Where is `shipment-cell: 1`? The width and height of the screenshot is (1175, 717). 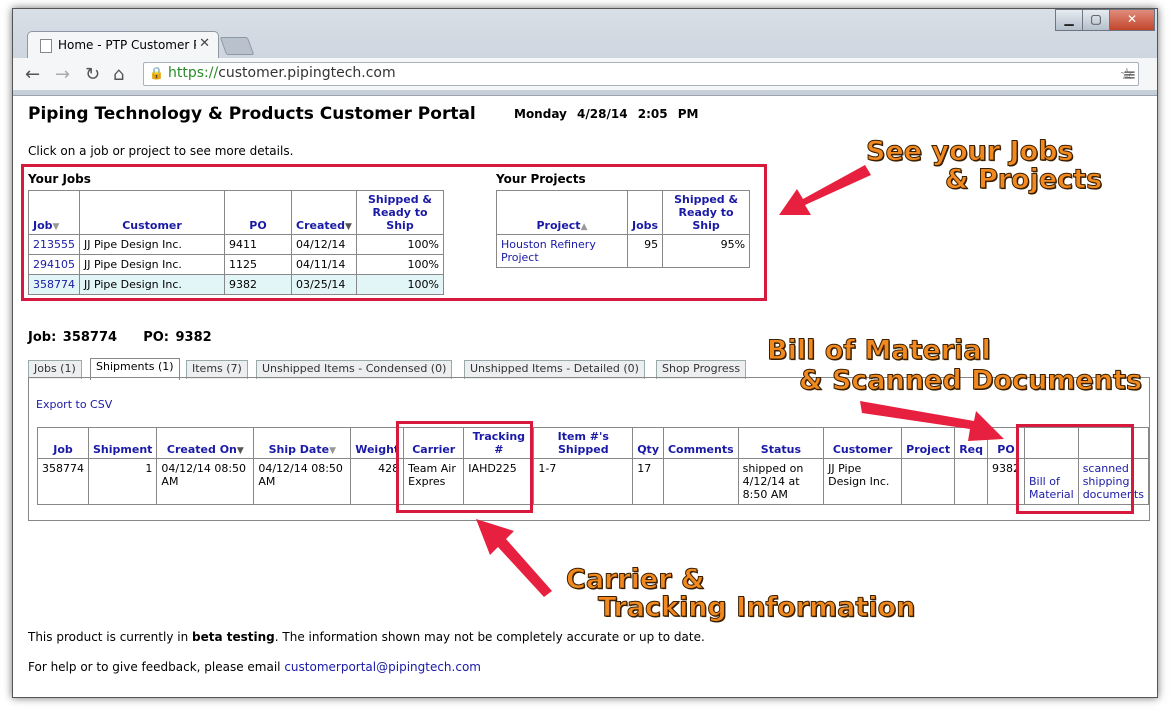
shipment-cell: 1 is located at coordinates (122, 481).